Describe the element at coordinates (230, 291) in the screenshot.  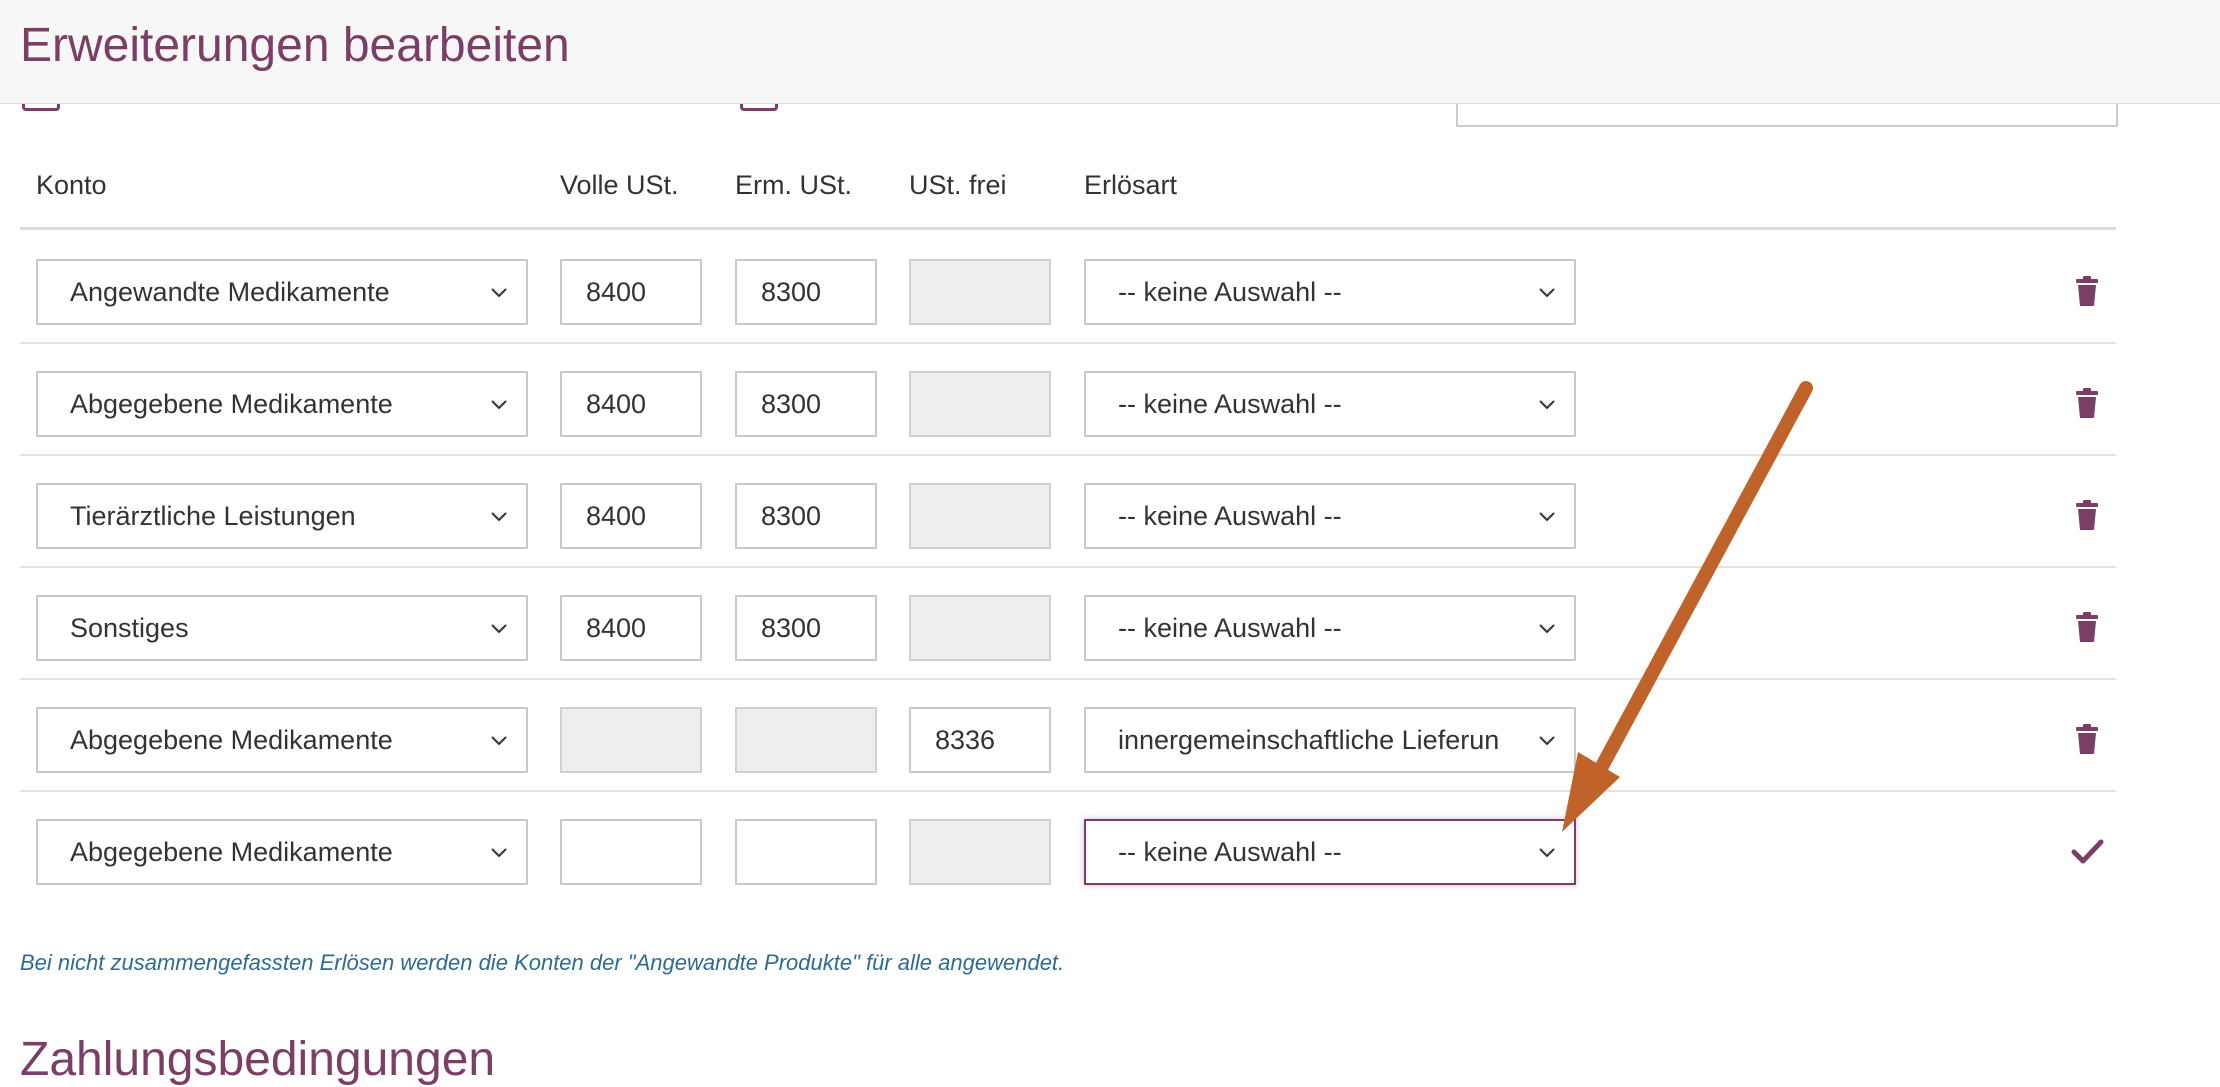
I see `konto-select-value: Angewandte Medikamente` at that location.